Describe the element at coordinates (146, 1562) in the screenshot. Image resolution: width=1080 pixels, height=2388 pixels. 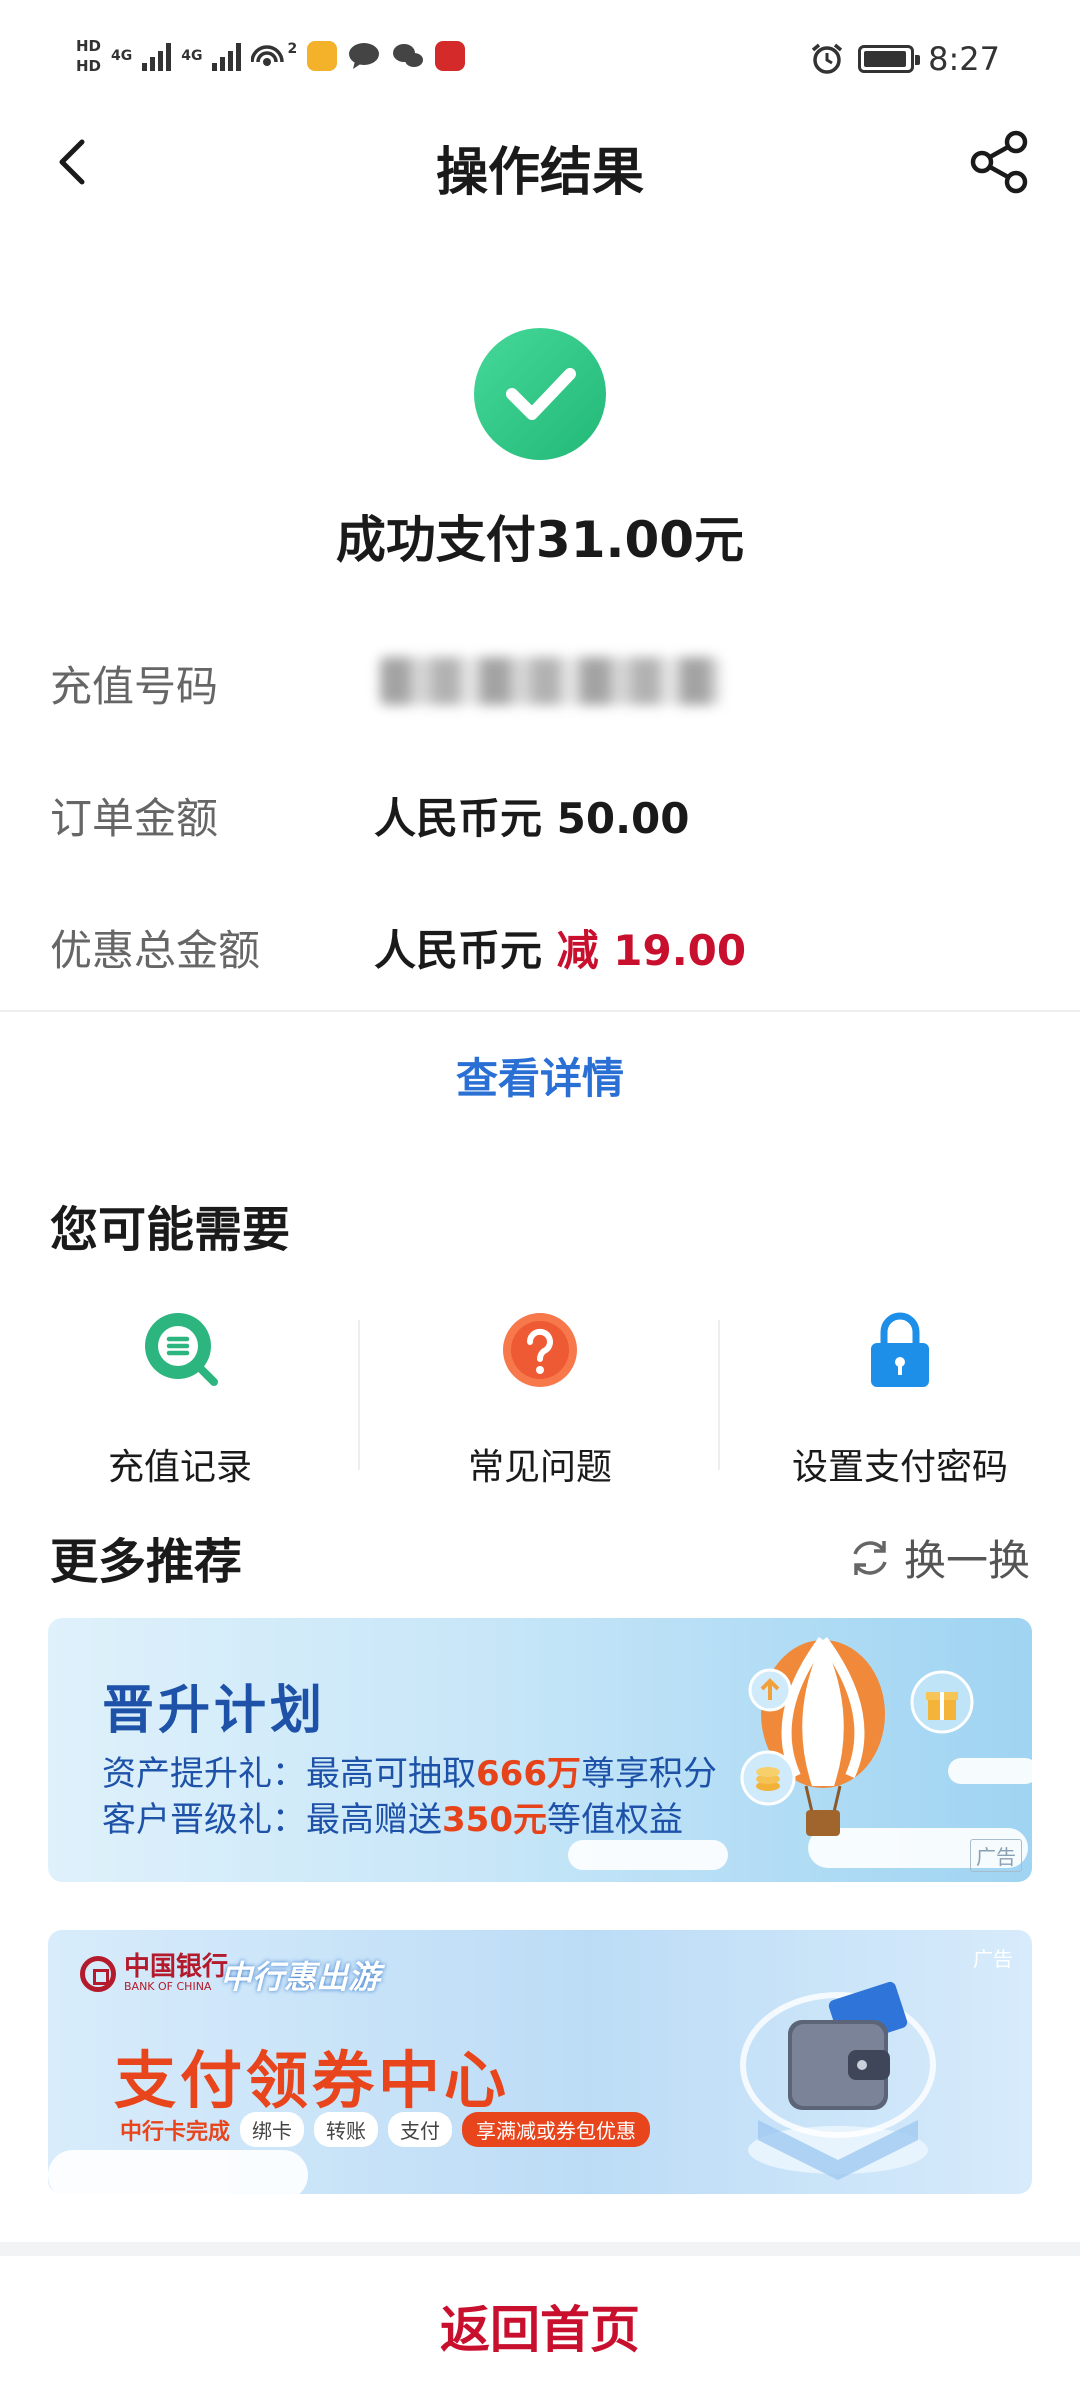
I see `more-recommend-title: 更多推荐` at that location.